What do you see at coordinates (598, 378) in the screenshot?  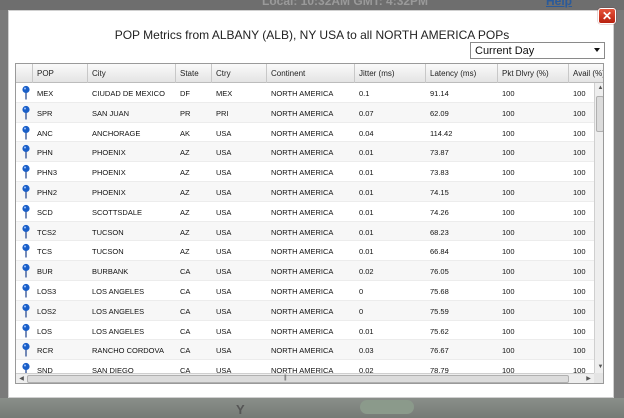 I see `scrollbar-corner` at bounding box center [598, 378].